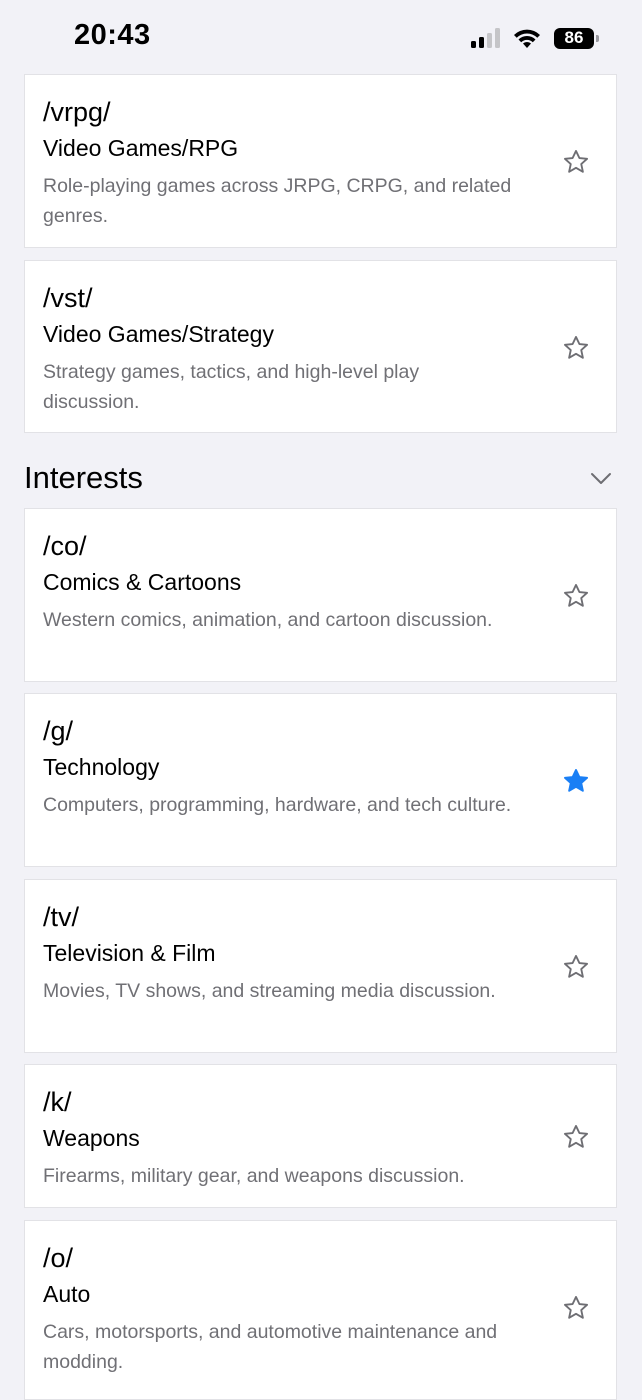 This screenshot has width=642, height=1400. Describe the element at coordinates (101, 767) in the screenshot. I see `board-title: Technology` at that location.